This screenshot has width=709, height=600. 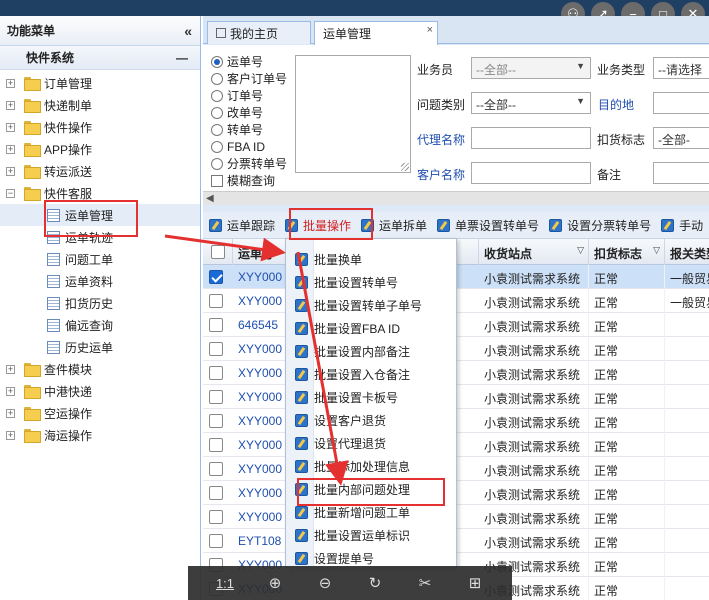 What do you see at coordinates (225, 583) in the screenshot?
I see `actual-size-button: 1:1` at bounding box center [225, 583].